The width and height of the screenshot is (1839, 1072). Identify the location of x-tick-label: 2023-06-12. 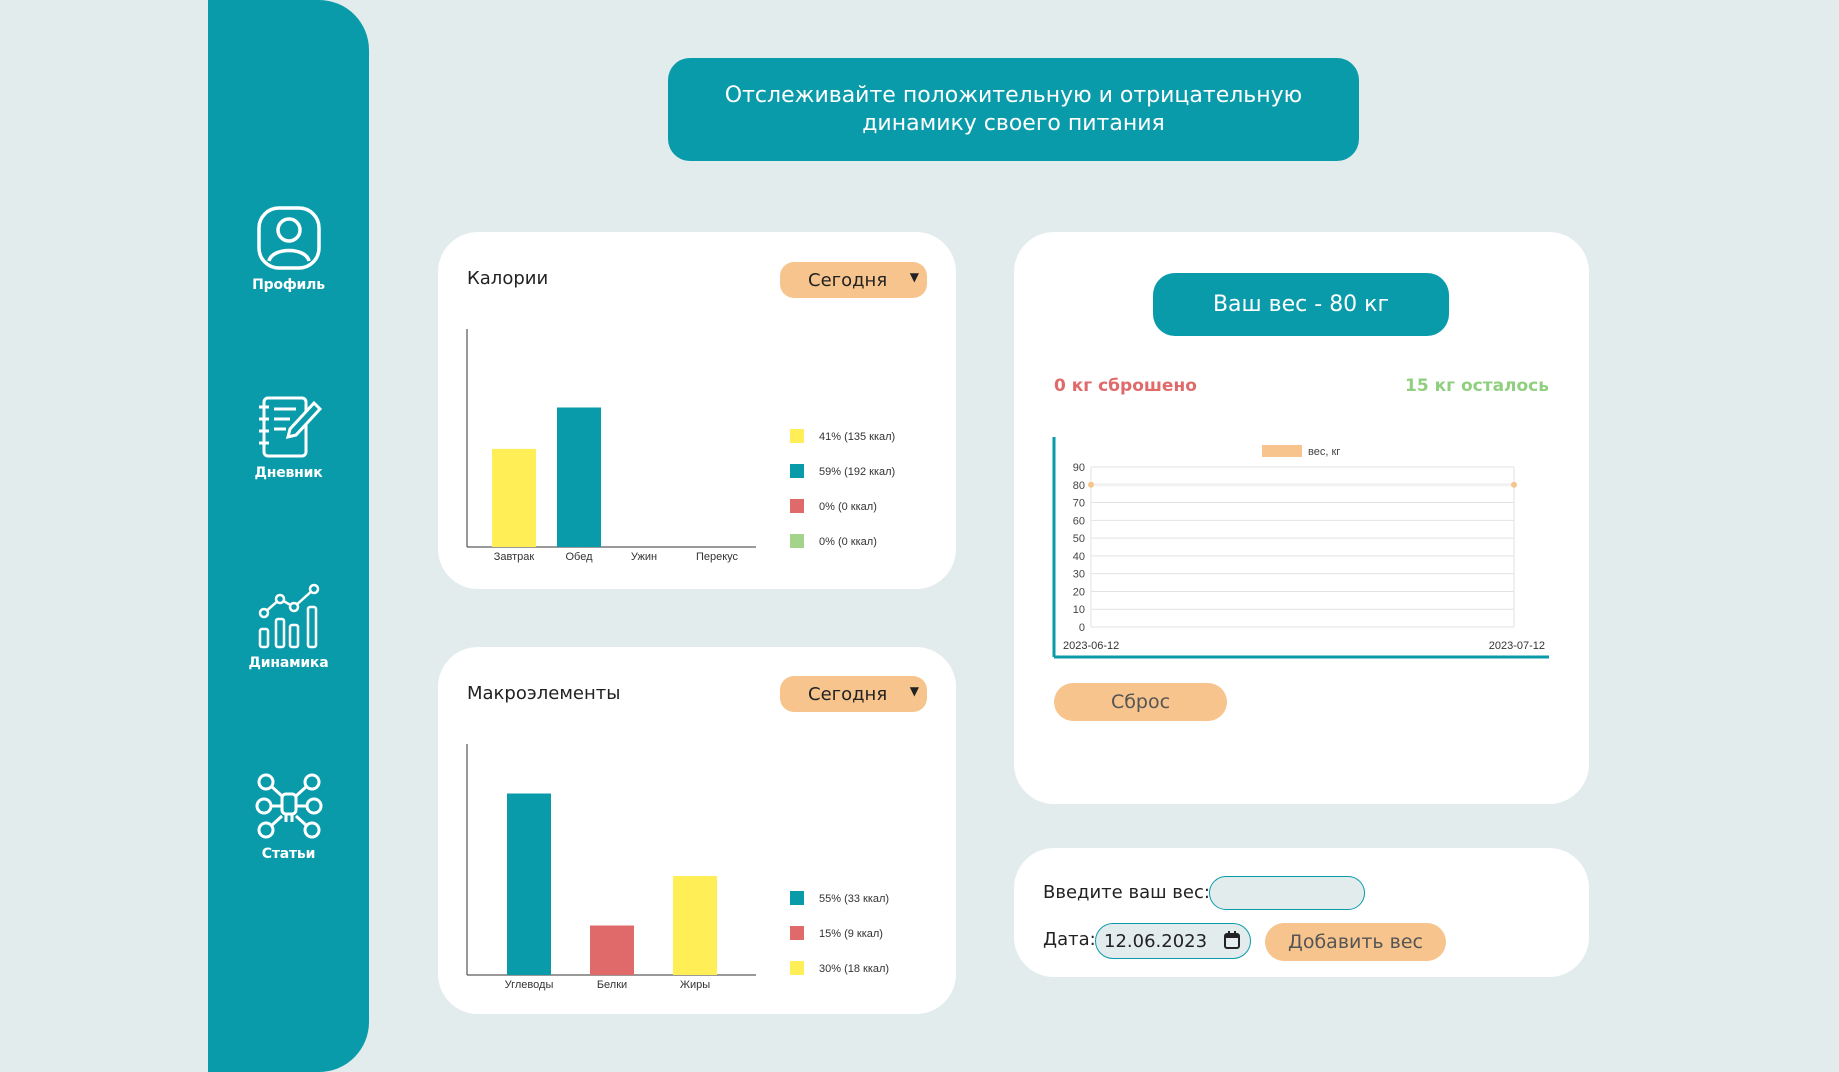
(1091, 646).